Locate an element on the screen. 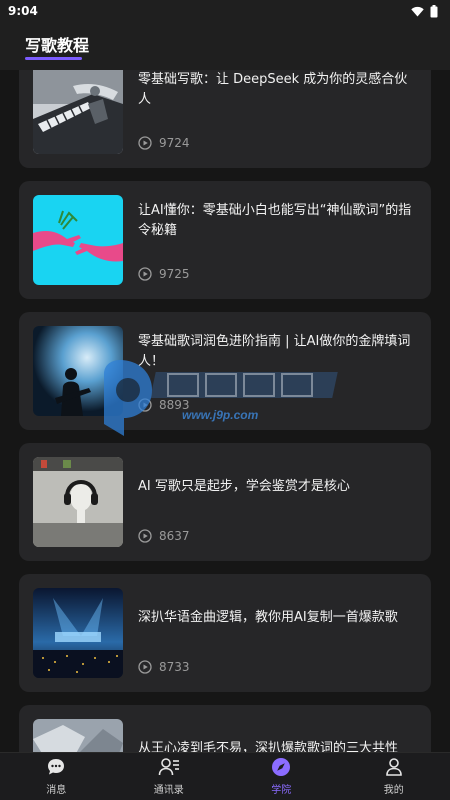  nav-label: 通讯录 is located at coordinates (168, 790).